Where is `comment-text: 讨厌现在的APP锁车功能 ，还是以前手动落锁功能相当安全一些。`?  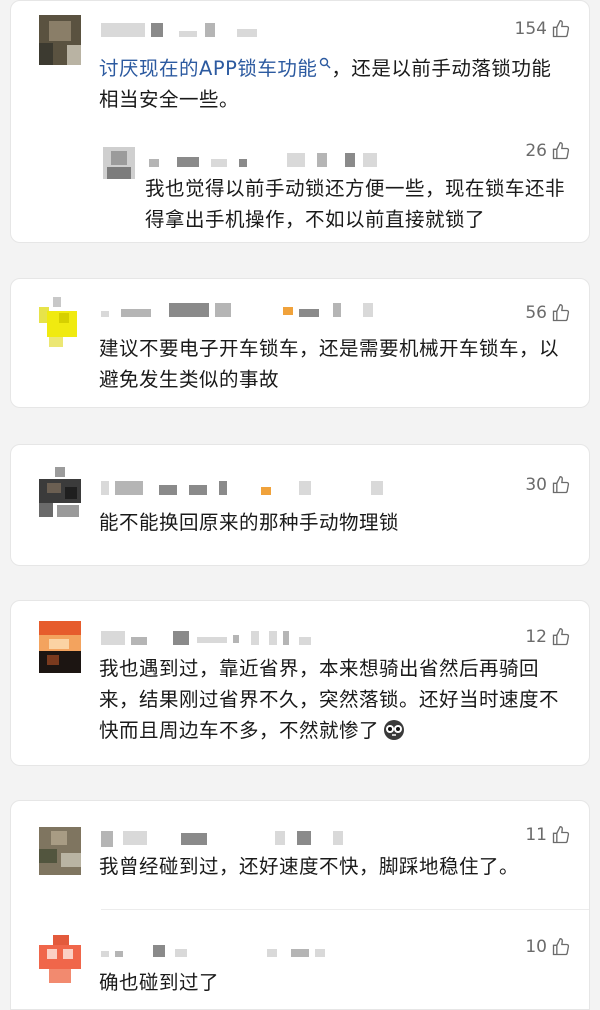
comment-text: 讨厌现在的APP锁车功能 ，还是以前手动落锁功能相当安全一些。 is located at coordinates (325, 84).